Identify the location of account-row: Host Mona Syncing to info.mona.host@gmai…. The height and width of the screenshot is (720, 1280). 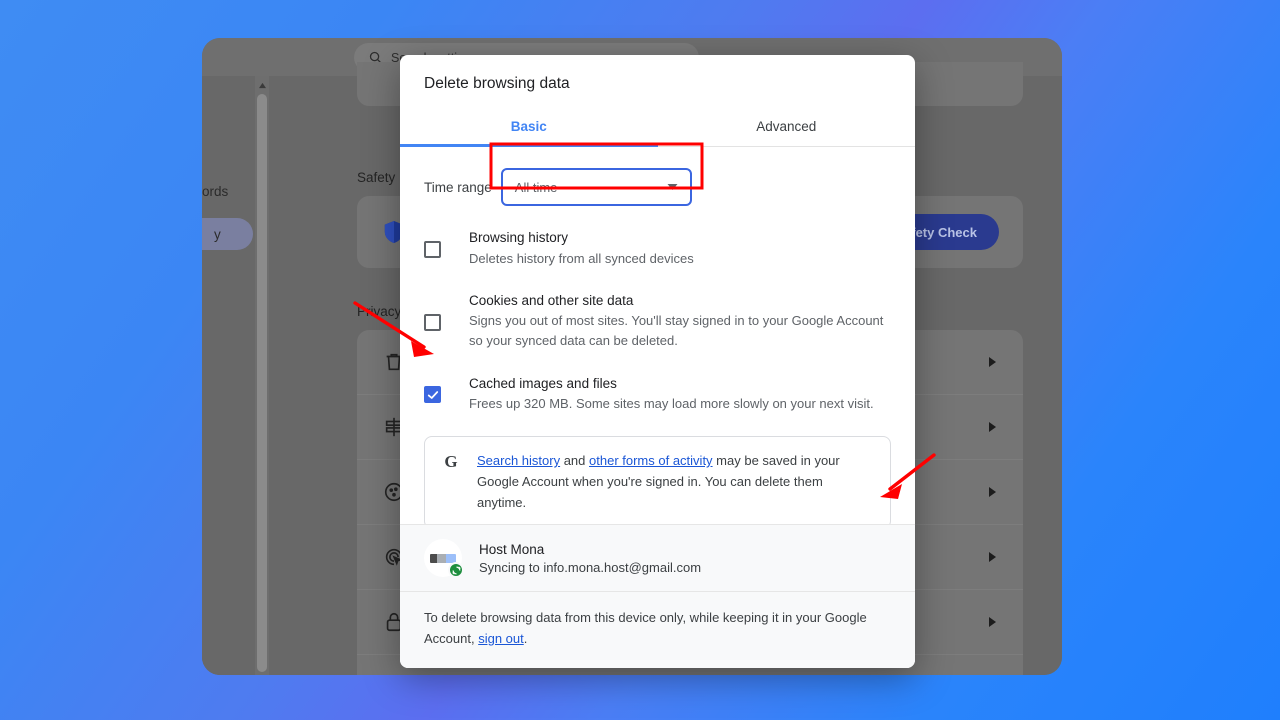
(657, 558).